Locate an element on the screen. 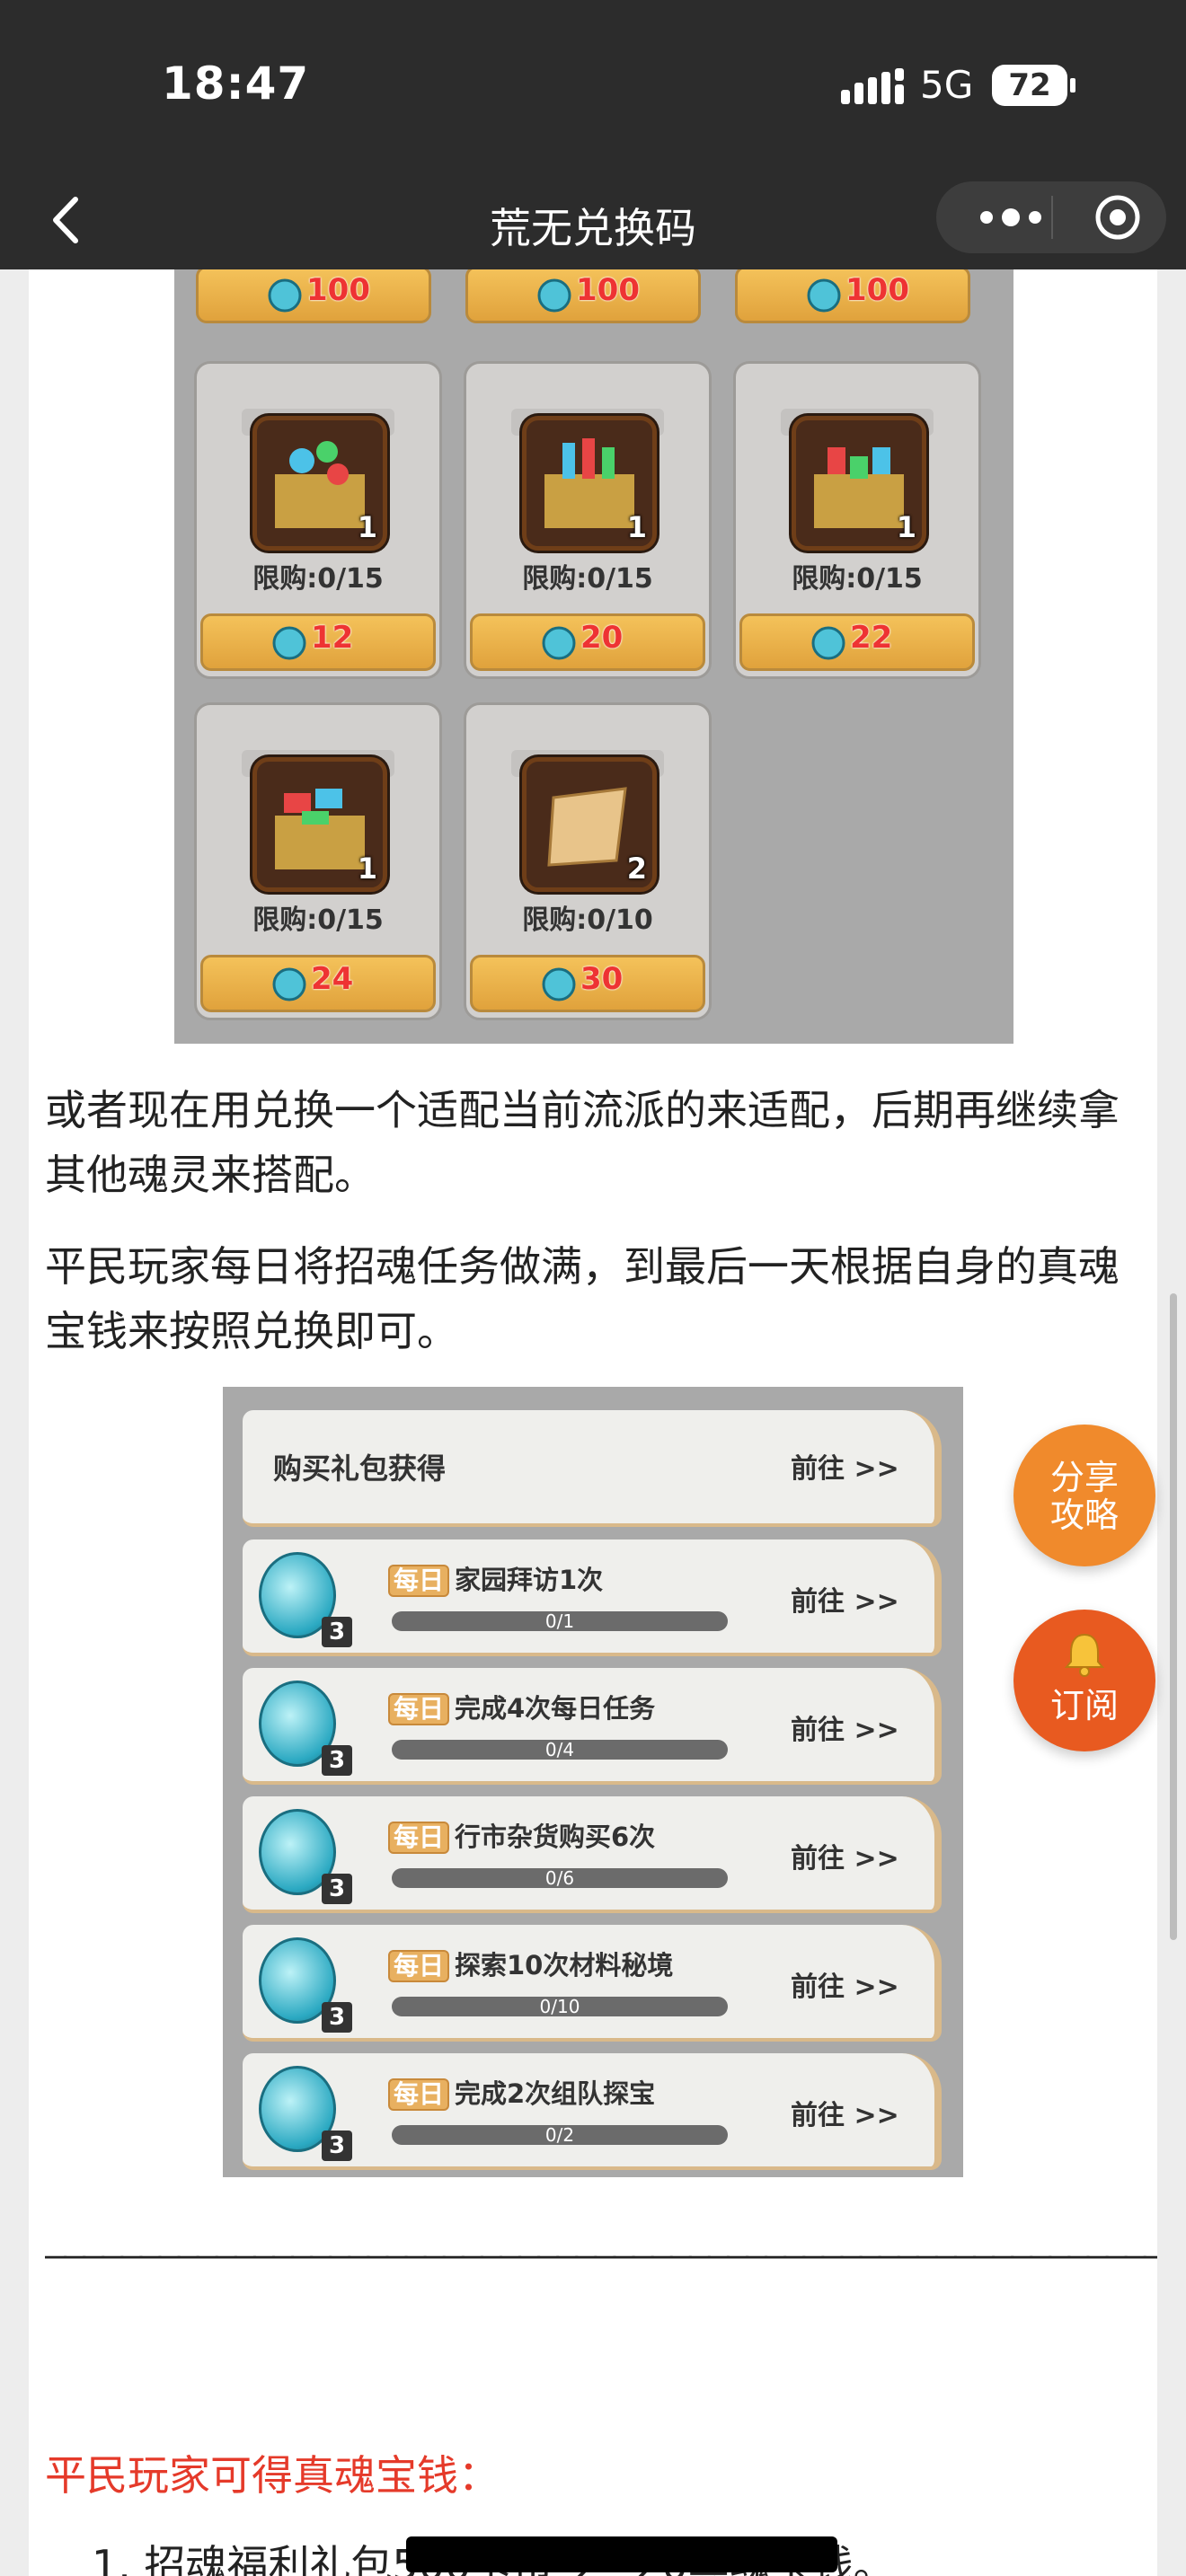  task-name: 完成2次组队探宝 is located at coordinates (555, 2093).